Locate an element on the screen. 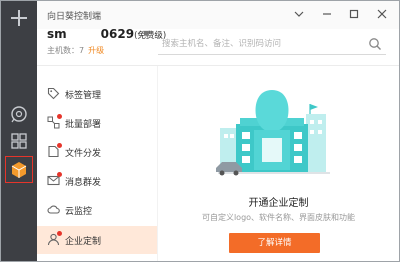 This screenshot has width=400, height=262. search-input is located at coordinates (262, 43).